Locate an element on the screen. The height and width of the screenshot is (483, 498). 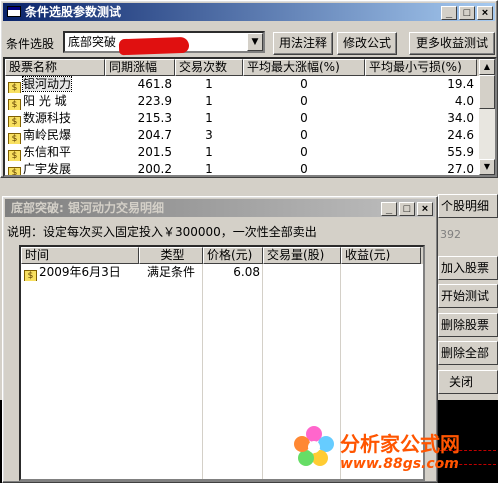
detail-window-titlebar: 底部突破: 银河动力交易明细 _ □ × is located at coordinates (220, 208).